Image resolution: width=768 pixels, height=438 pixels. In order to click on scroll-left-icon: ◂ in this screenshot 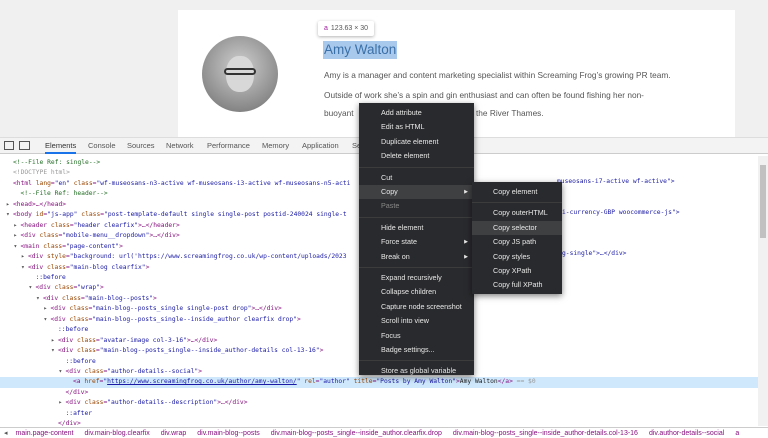, I will do `click(6, 433)`.